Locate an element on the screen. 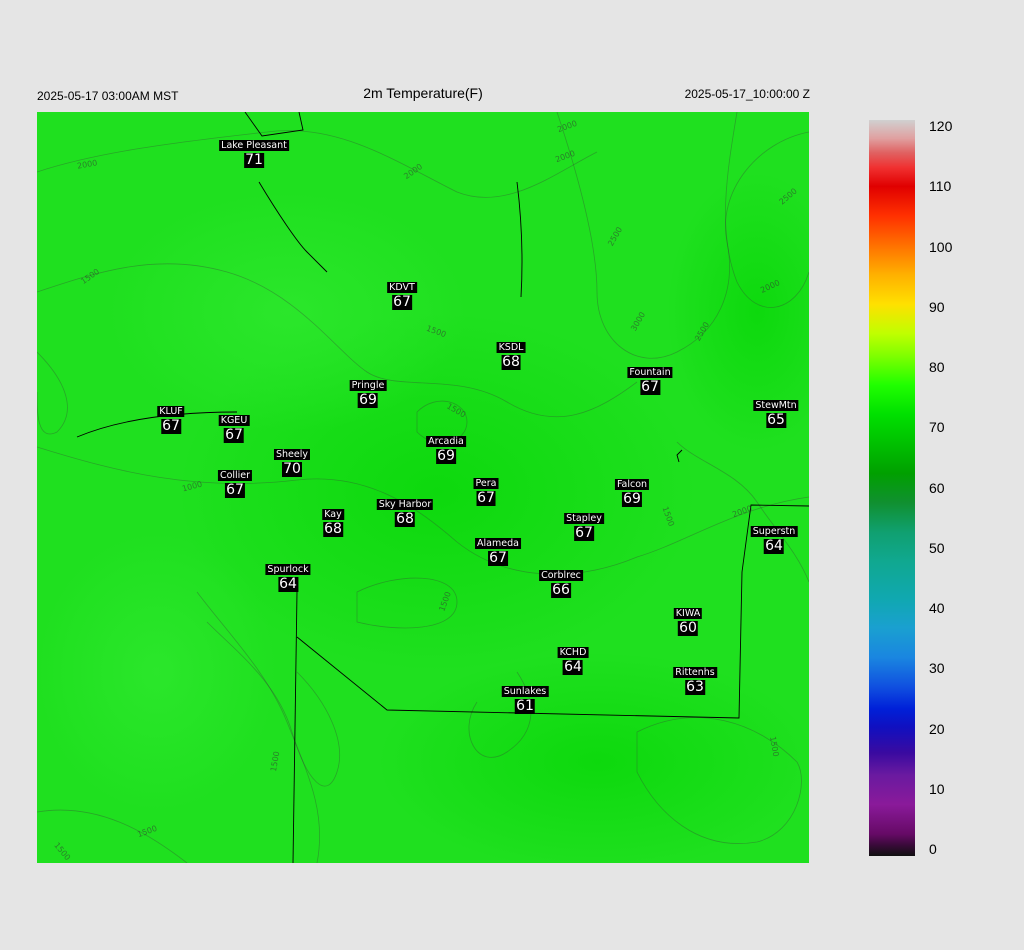  colorbar-tick-label: 100 is located at coordinates (941, 246).